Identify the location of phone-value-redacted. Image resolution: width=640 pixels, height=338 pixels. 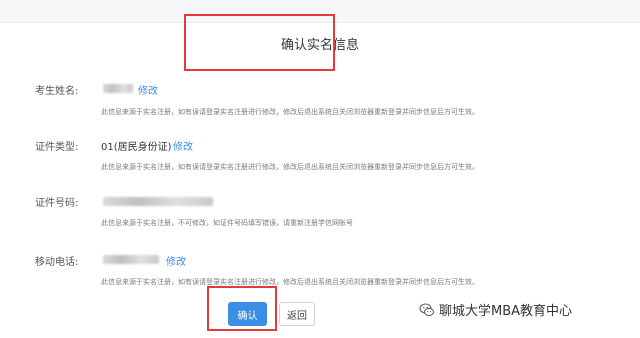
(131, 259).